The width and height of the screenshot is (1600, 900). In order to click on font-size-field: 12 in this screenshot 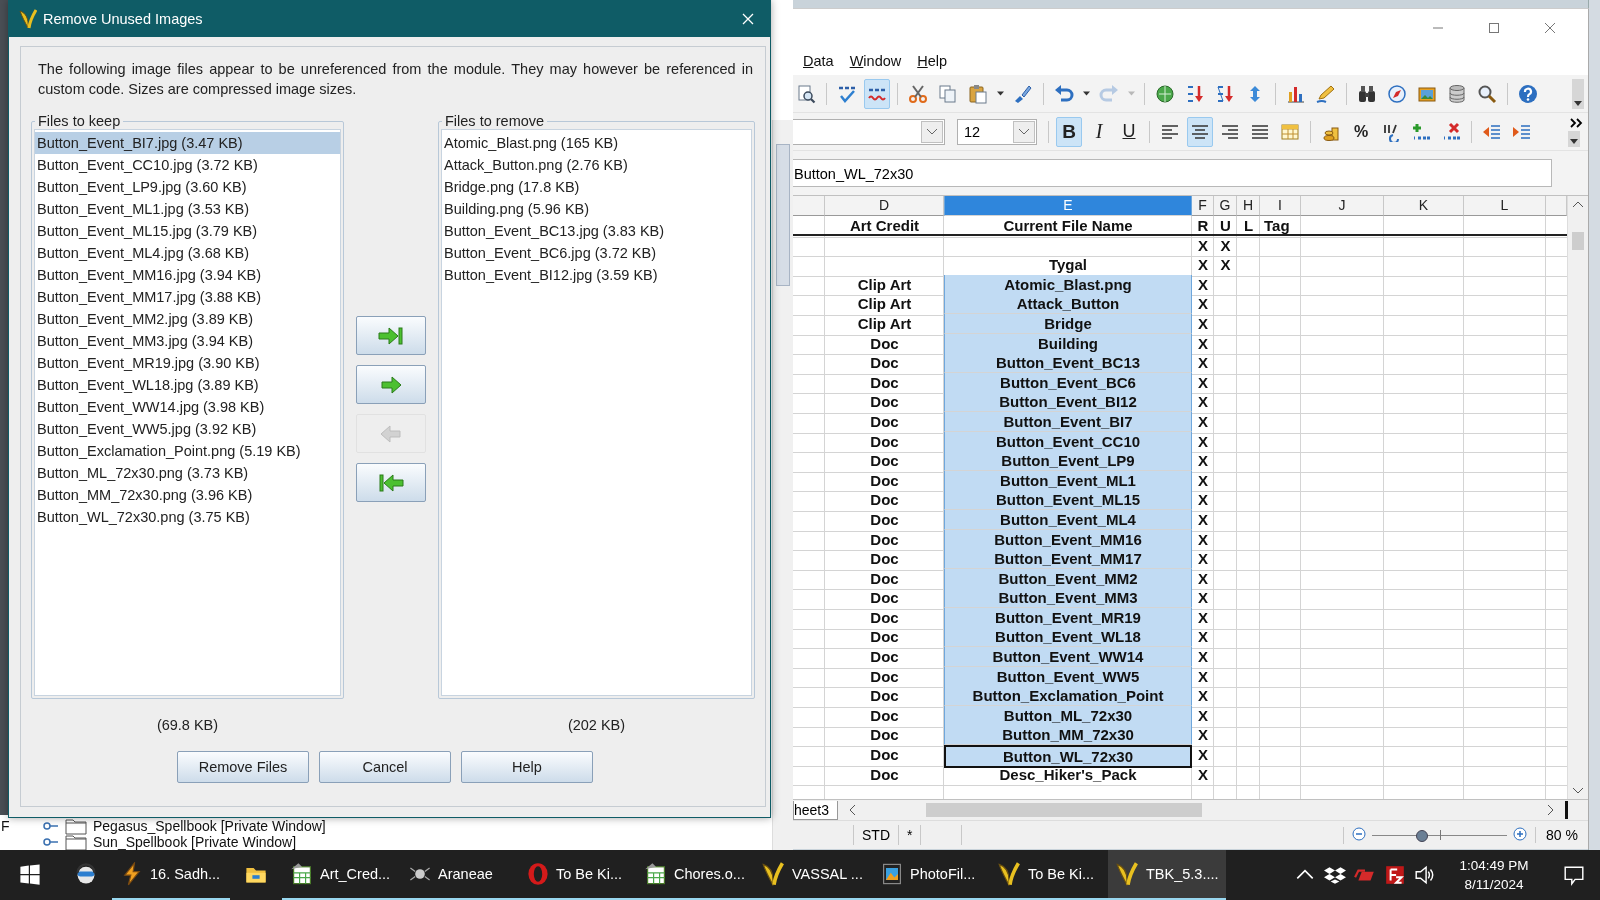, I will do `click(997, 131)`.